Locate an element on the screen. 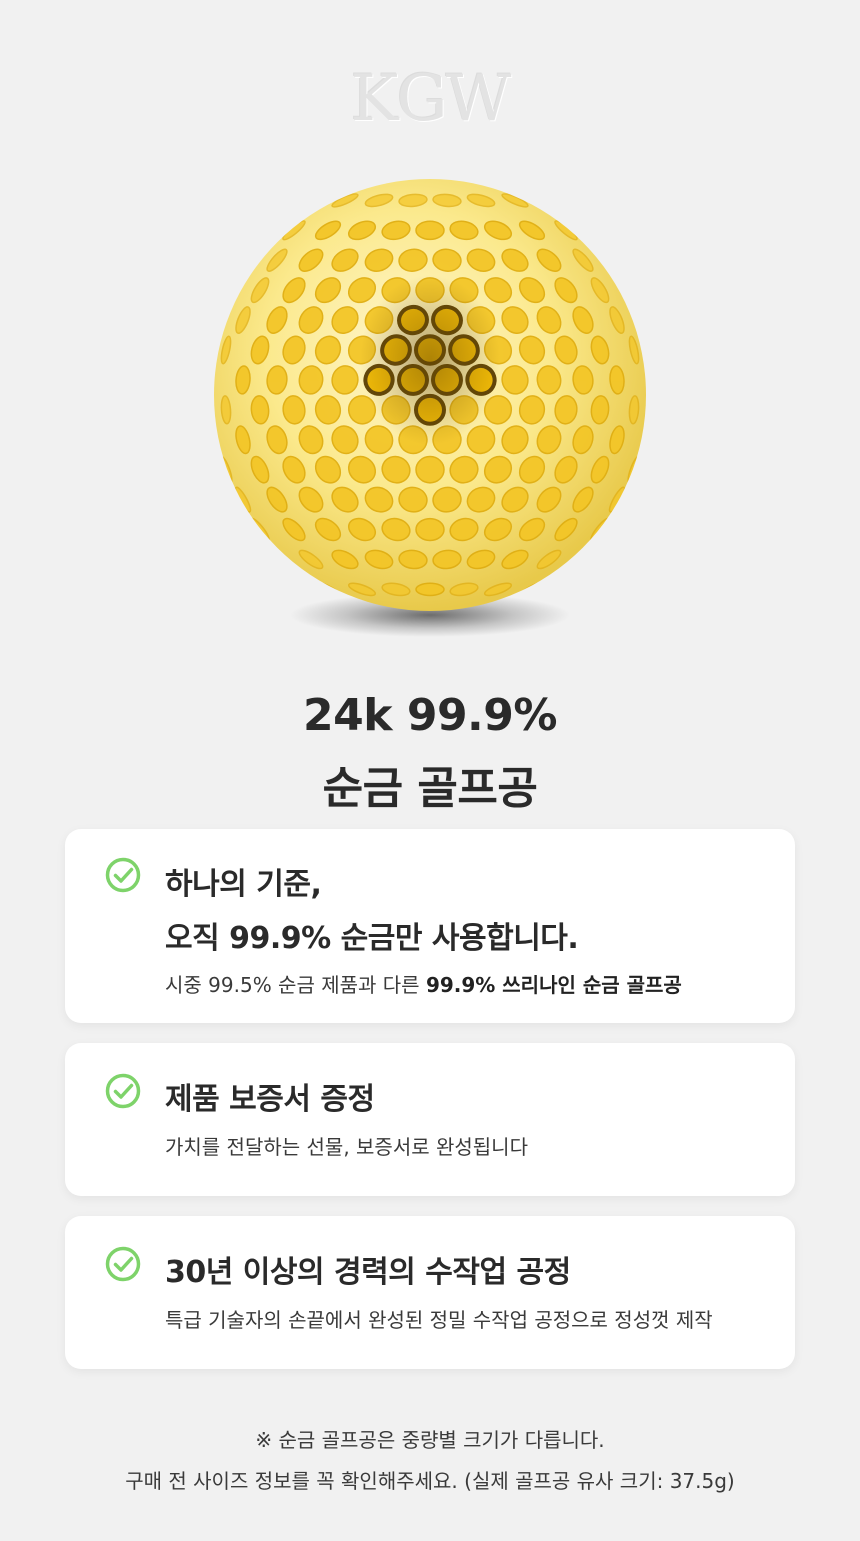 This screenshot has height=1541, width=860. gold-golf-ball-icon is located at coordinates (430, 408).